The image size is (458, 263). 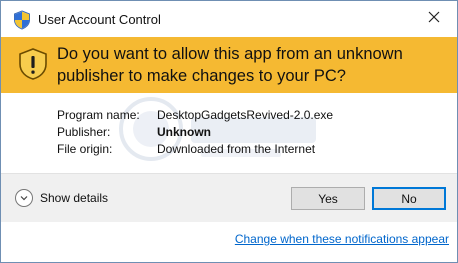 What do you see at coordinates (245, 115) in the screenshot?
I see `program-name-value: DesktopGadgetsRevived-2.0.exe` at bounding box center [245, 115].